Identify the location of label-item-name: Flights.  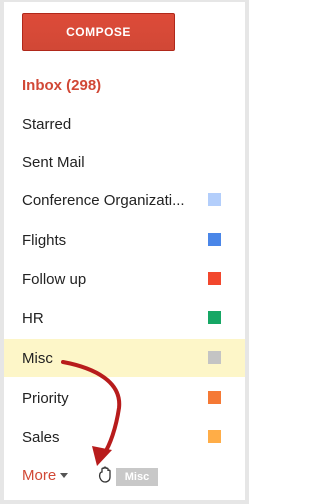
(44, 240).